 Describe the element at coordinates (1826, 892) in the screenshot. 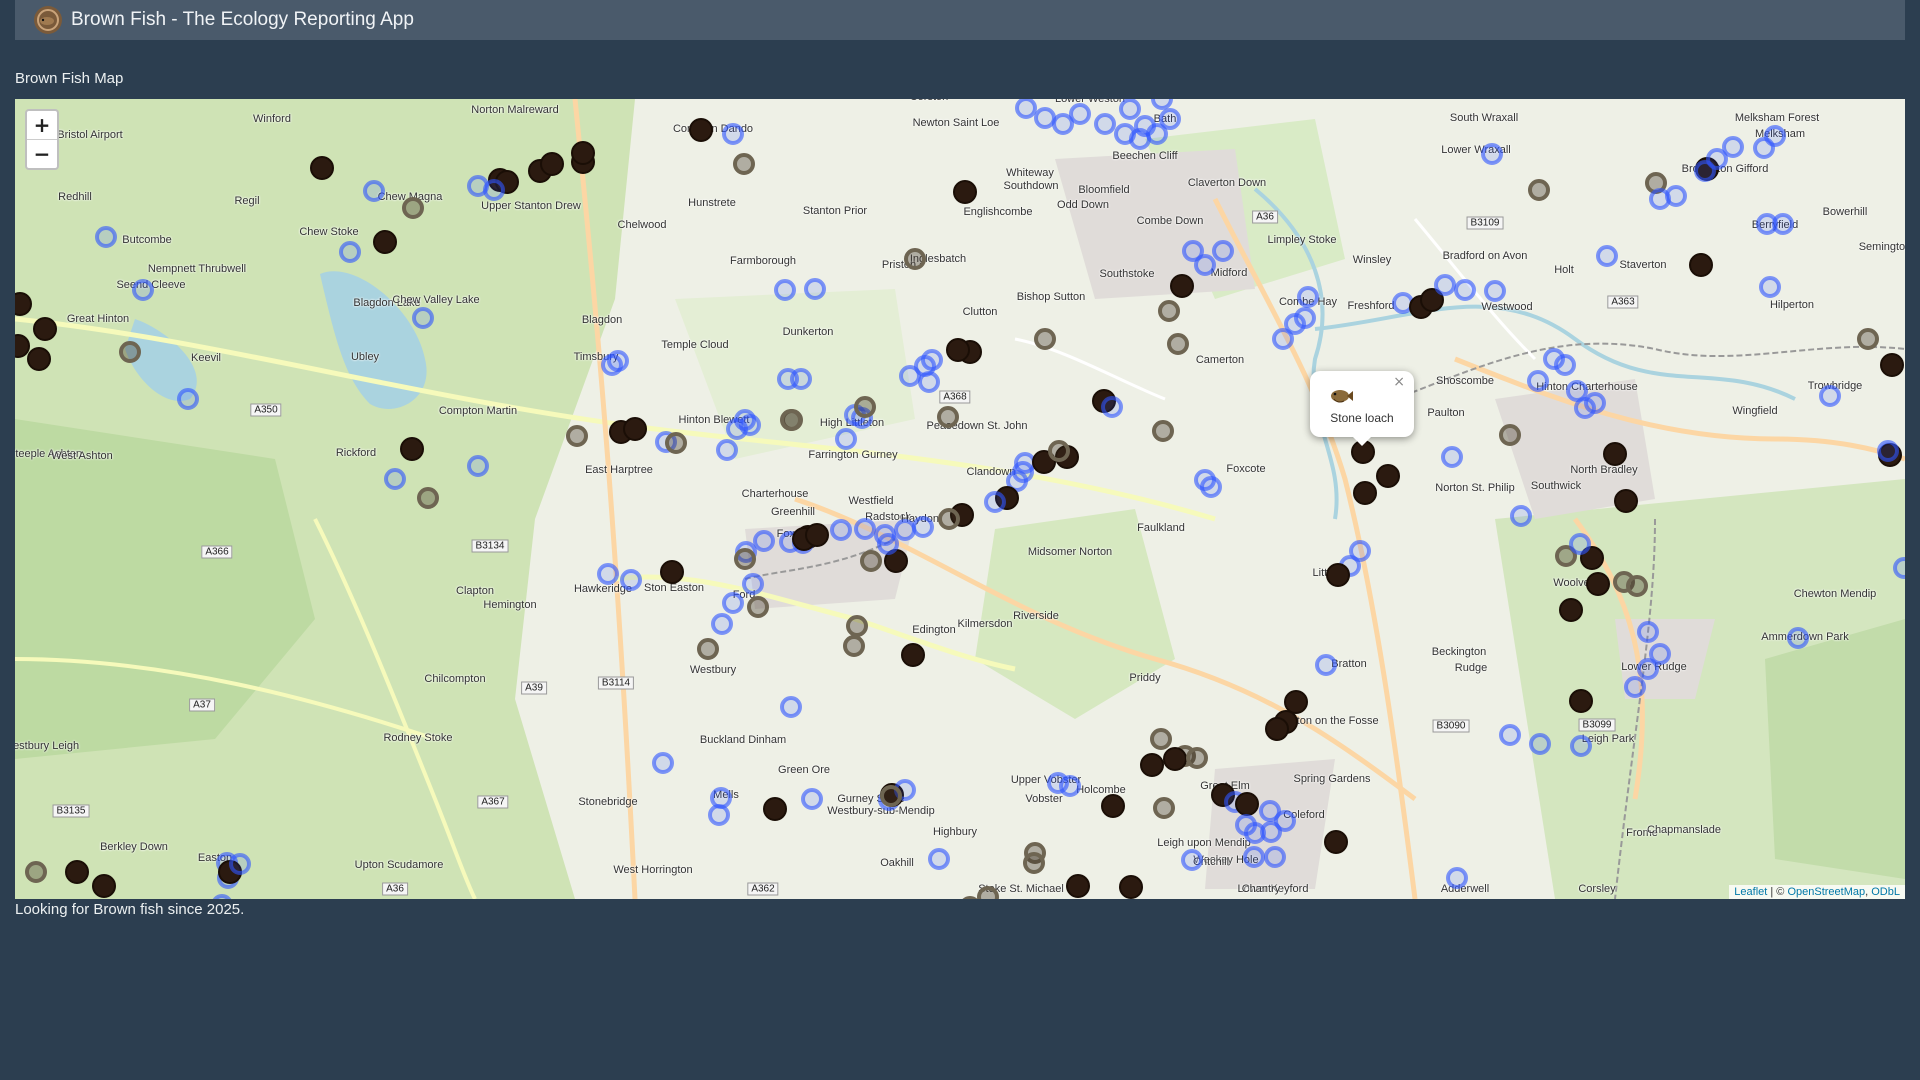

I see `osm-link: OpenStreetMap` at that location.